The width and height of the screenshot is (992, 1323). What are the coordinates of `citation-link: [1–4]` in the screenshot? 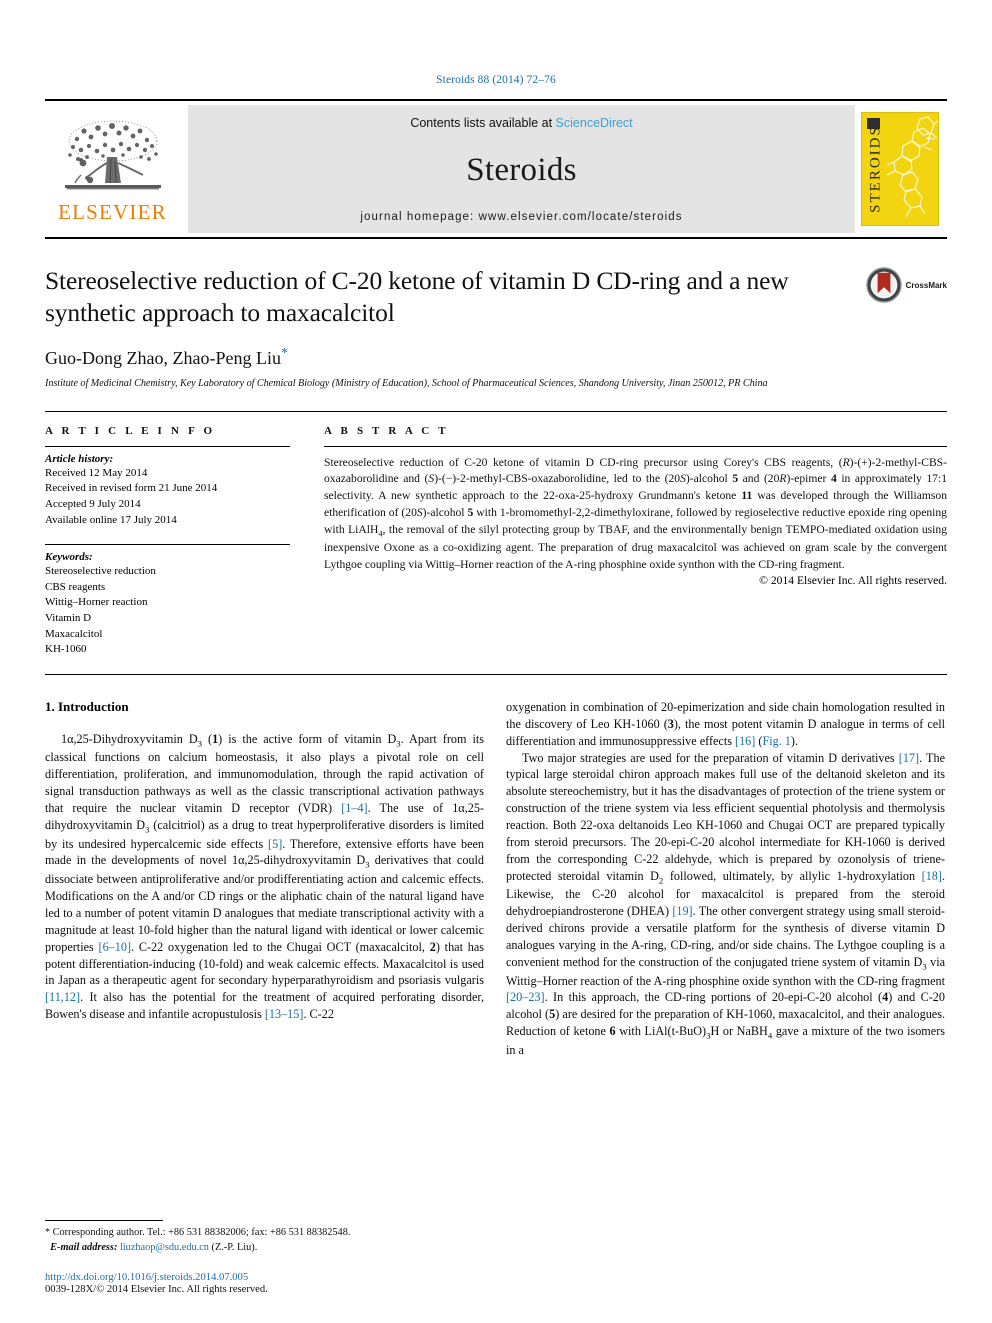 It's located at (354, 808).